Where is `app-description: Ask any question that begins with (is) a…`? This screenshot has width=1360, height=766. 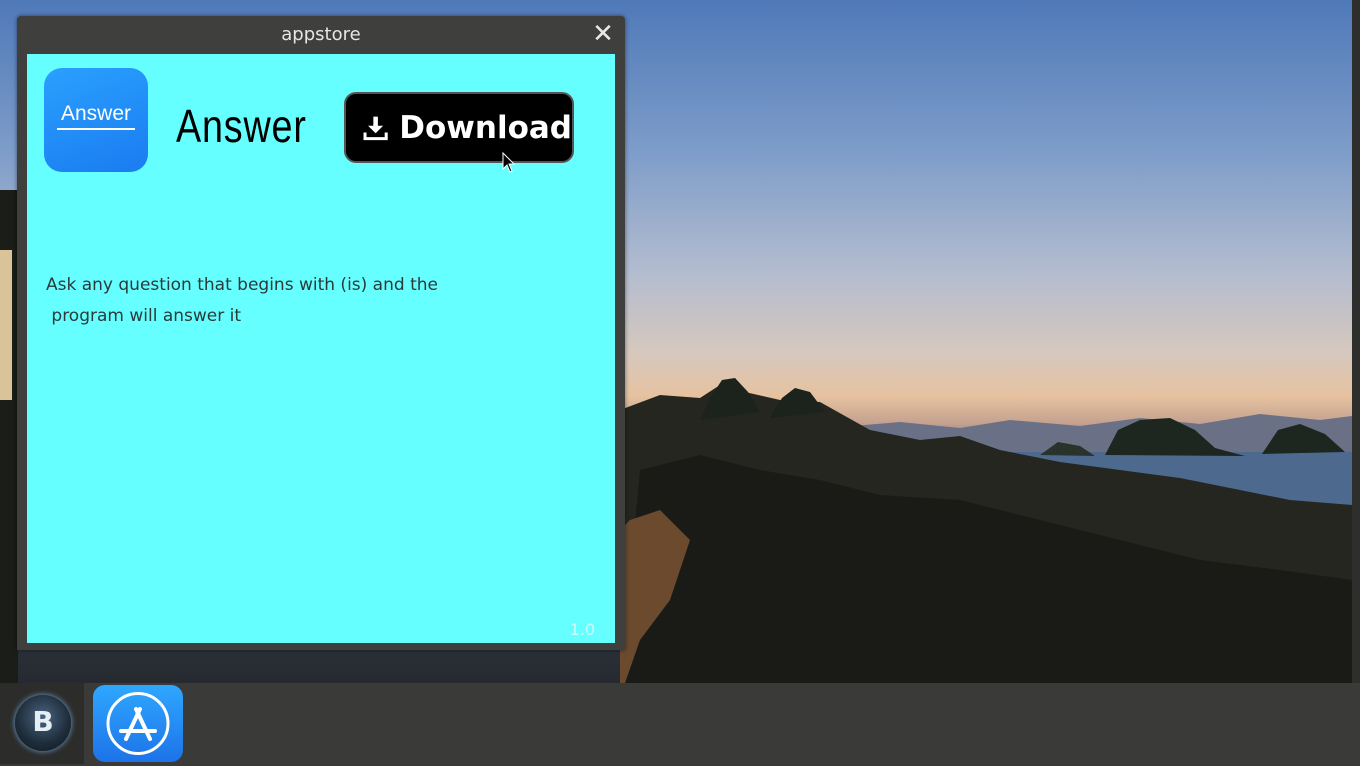
app-description: Ask any question that begins with (is) a… is located at coordinates (276, 301).